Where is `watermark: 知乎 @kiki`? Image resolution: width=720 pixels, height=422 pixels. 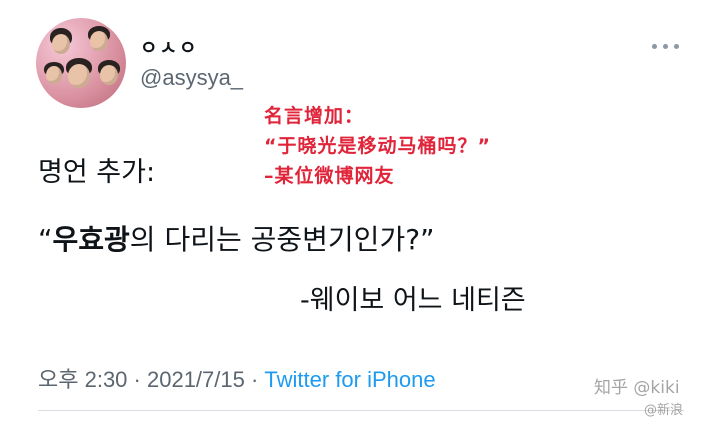
watermark: 知乎 @kiki is located at coordinates (637, 388).